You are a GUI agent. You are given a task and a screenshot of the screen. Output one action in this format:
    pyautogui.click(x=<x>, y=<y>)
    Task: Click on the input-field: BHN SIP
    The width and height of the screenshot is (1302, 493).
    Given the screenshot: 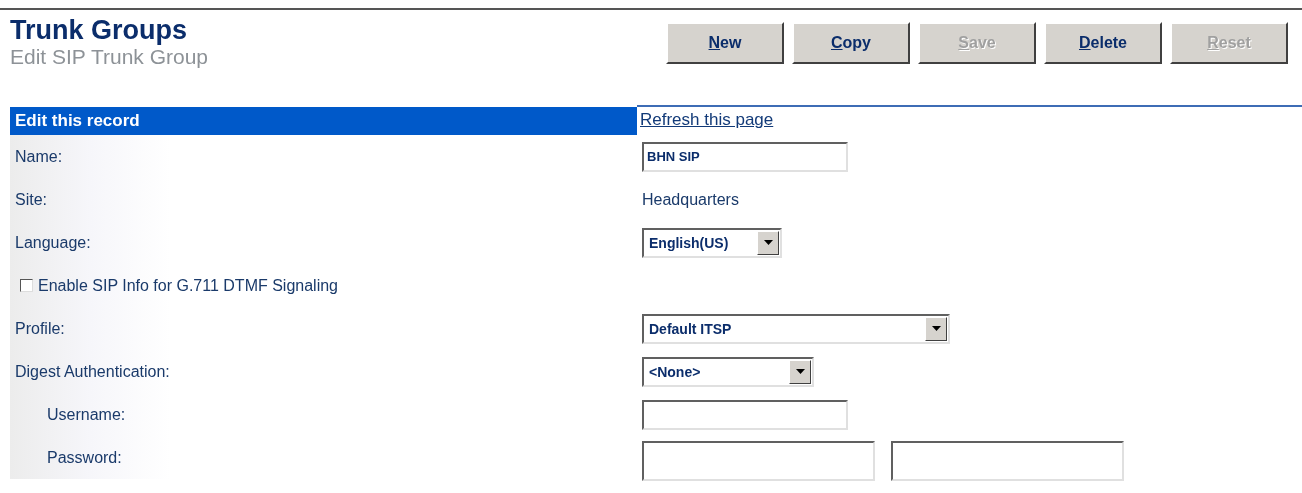 What is the action you would take?
    pyautogui.click(x=745, y=156)
    